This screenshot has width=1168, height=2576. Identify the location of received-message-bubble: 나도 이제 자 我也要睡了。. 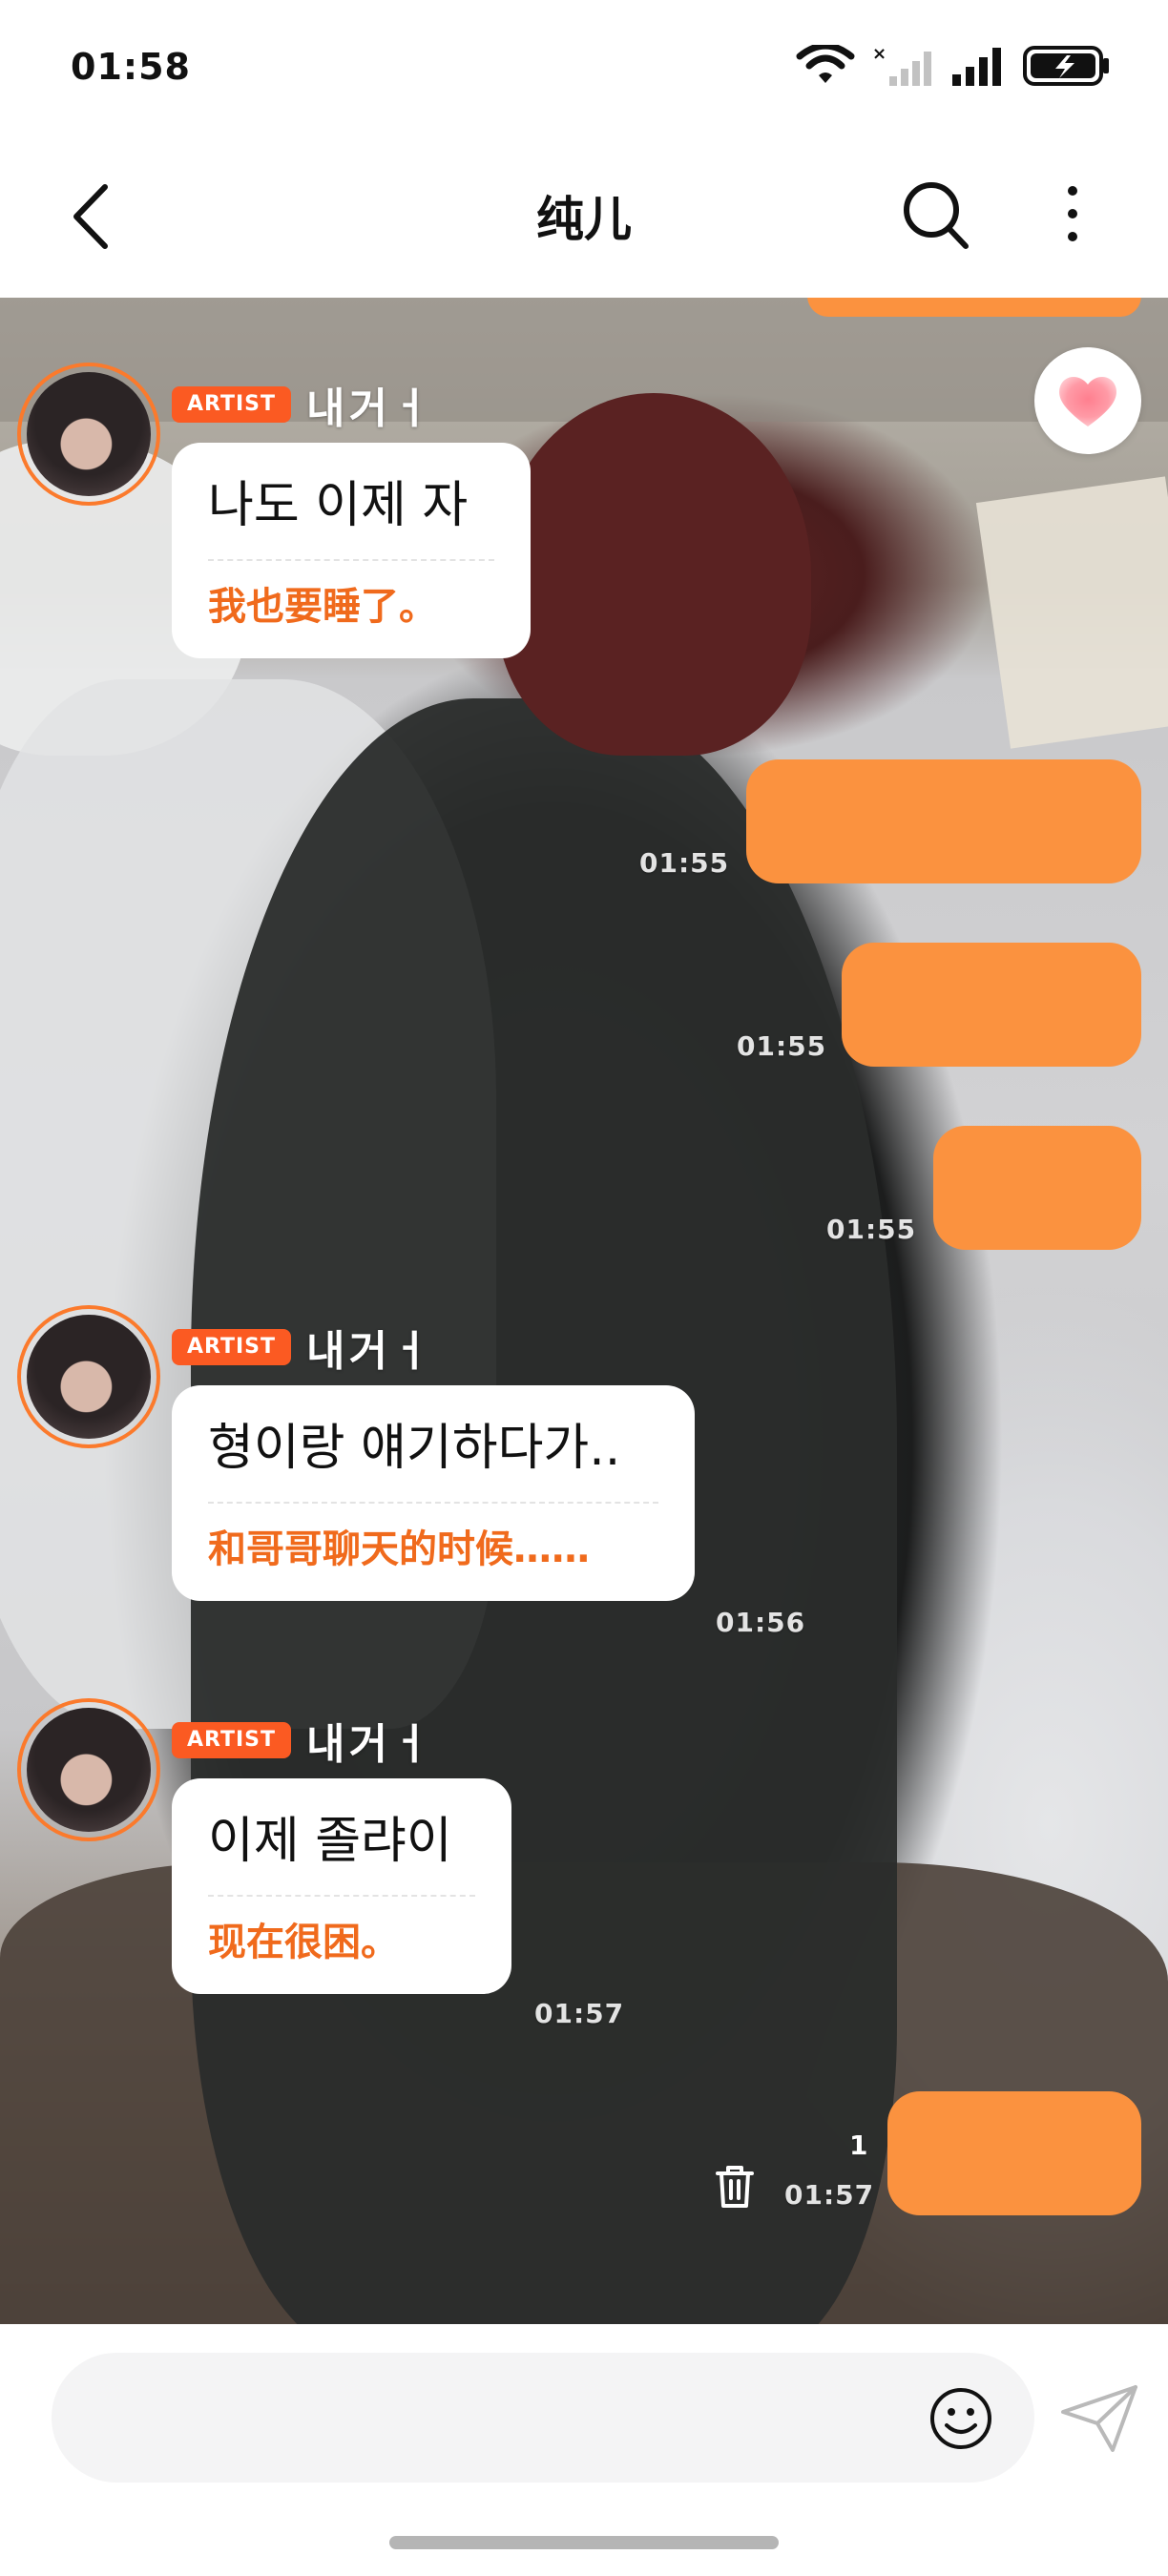
(351, 550).